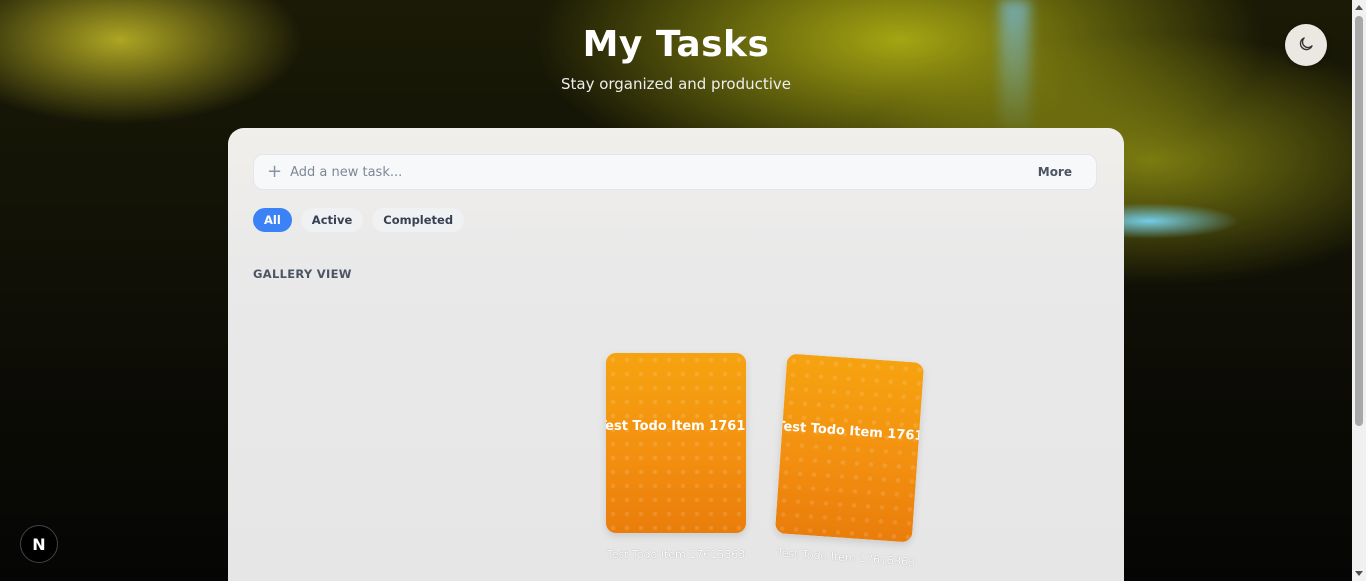 Image resolution: width=1366 pixels, height=581 pixels. What do you see at coordinates (332, 220) in the screenshot?
I see `filter-active: Active` at bounding box center [332, 220].